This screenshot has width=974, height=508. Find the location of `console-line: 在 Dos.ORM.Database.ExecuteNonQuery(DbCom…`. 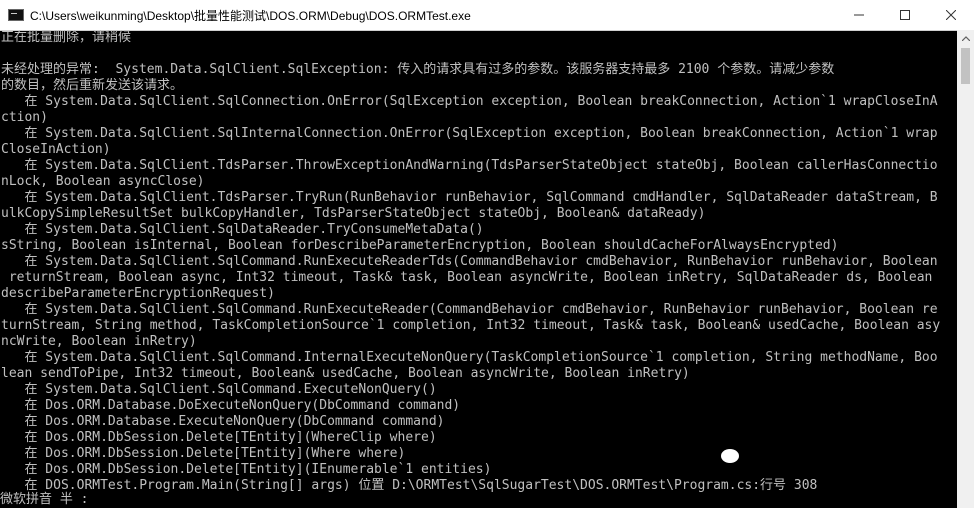

console-line: 在 Dos.ORM.Database.ExecuteNonQuery(DbCom… is located at coordinates (223, 421).